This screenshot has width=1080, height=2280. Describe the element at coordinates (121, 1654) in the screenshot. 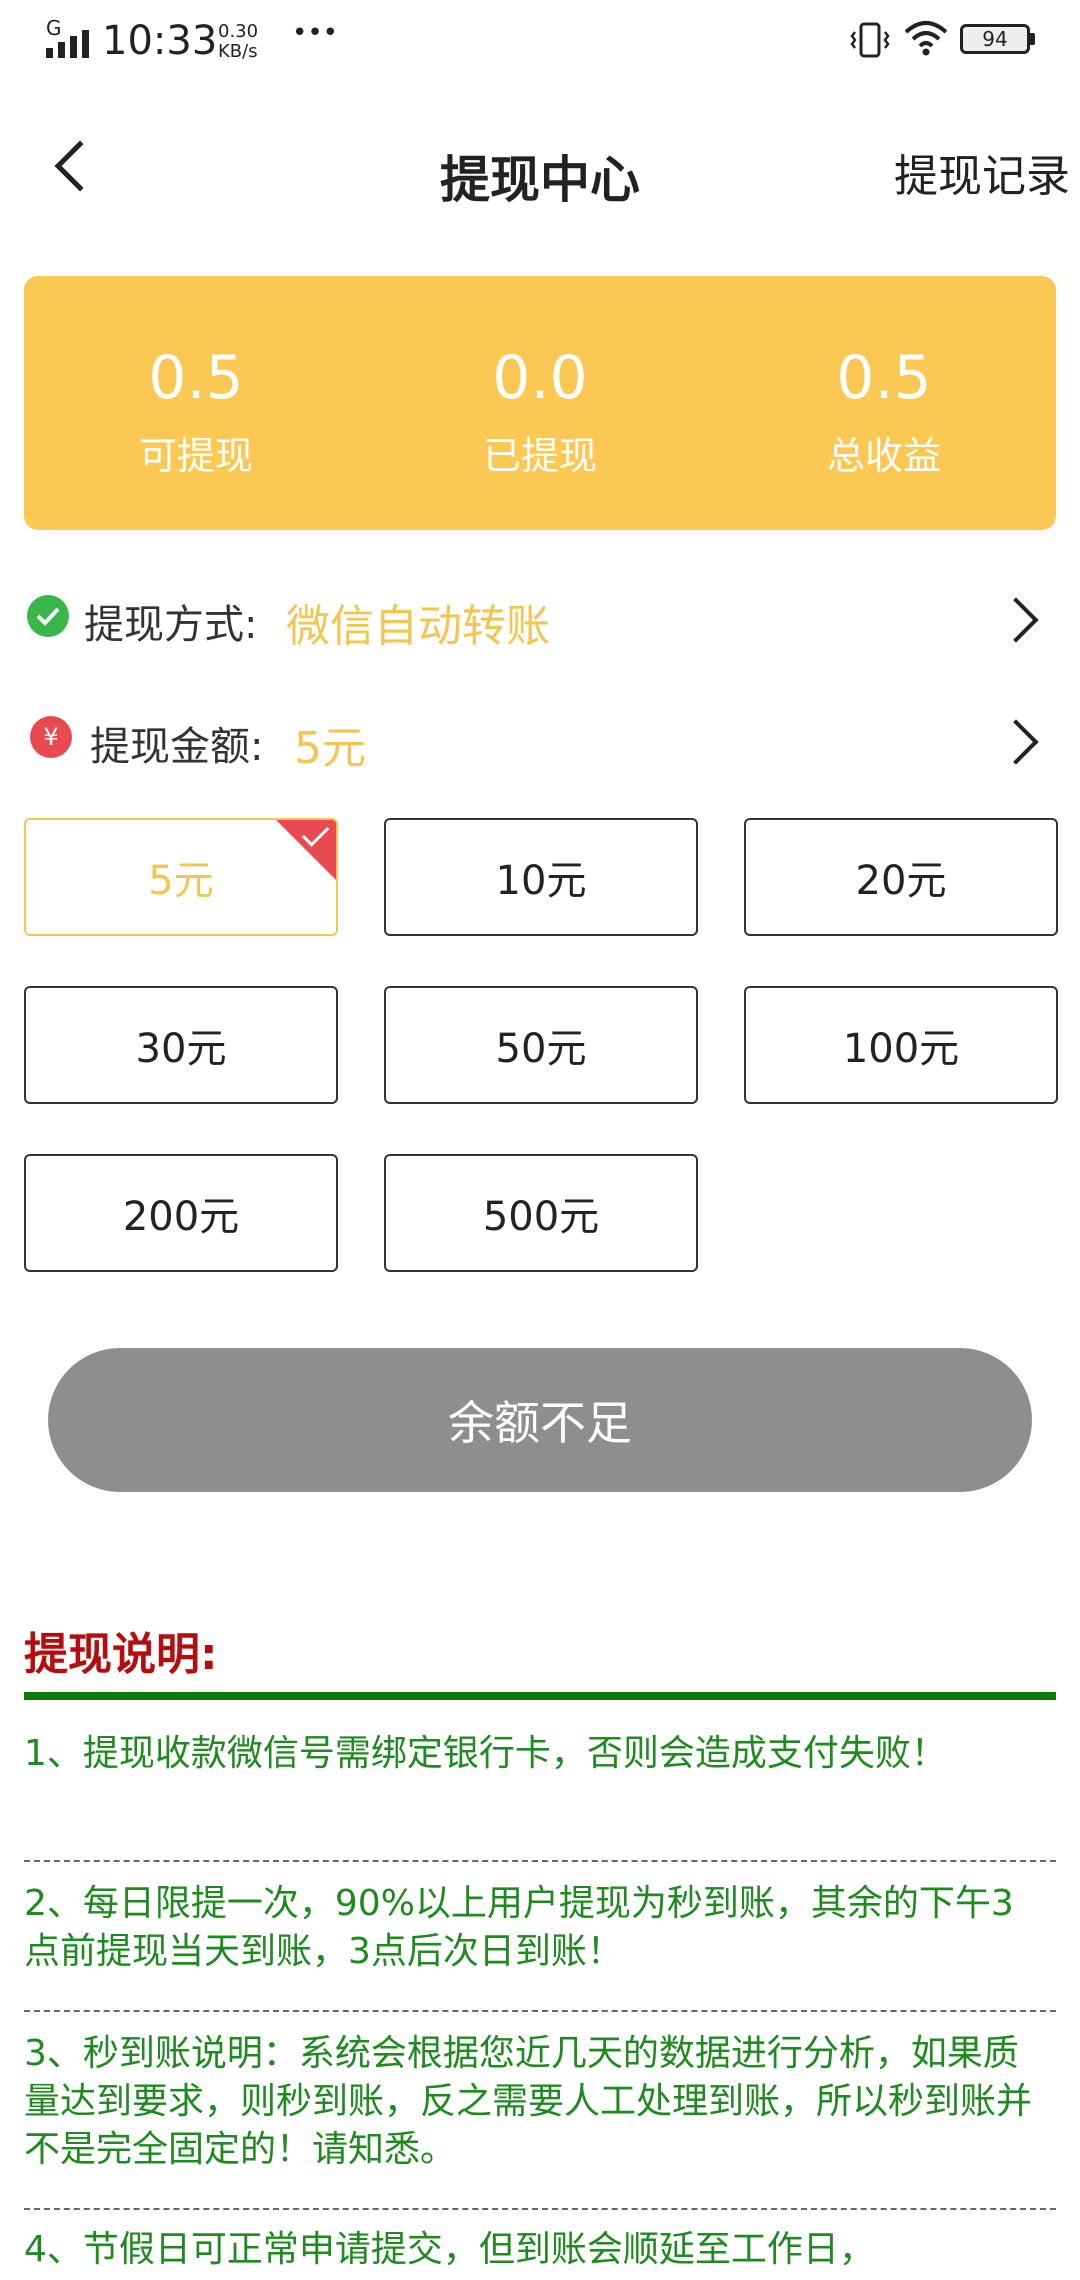

I see `notes-title: 提现说明:` at that location.